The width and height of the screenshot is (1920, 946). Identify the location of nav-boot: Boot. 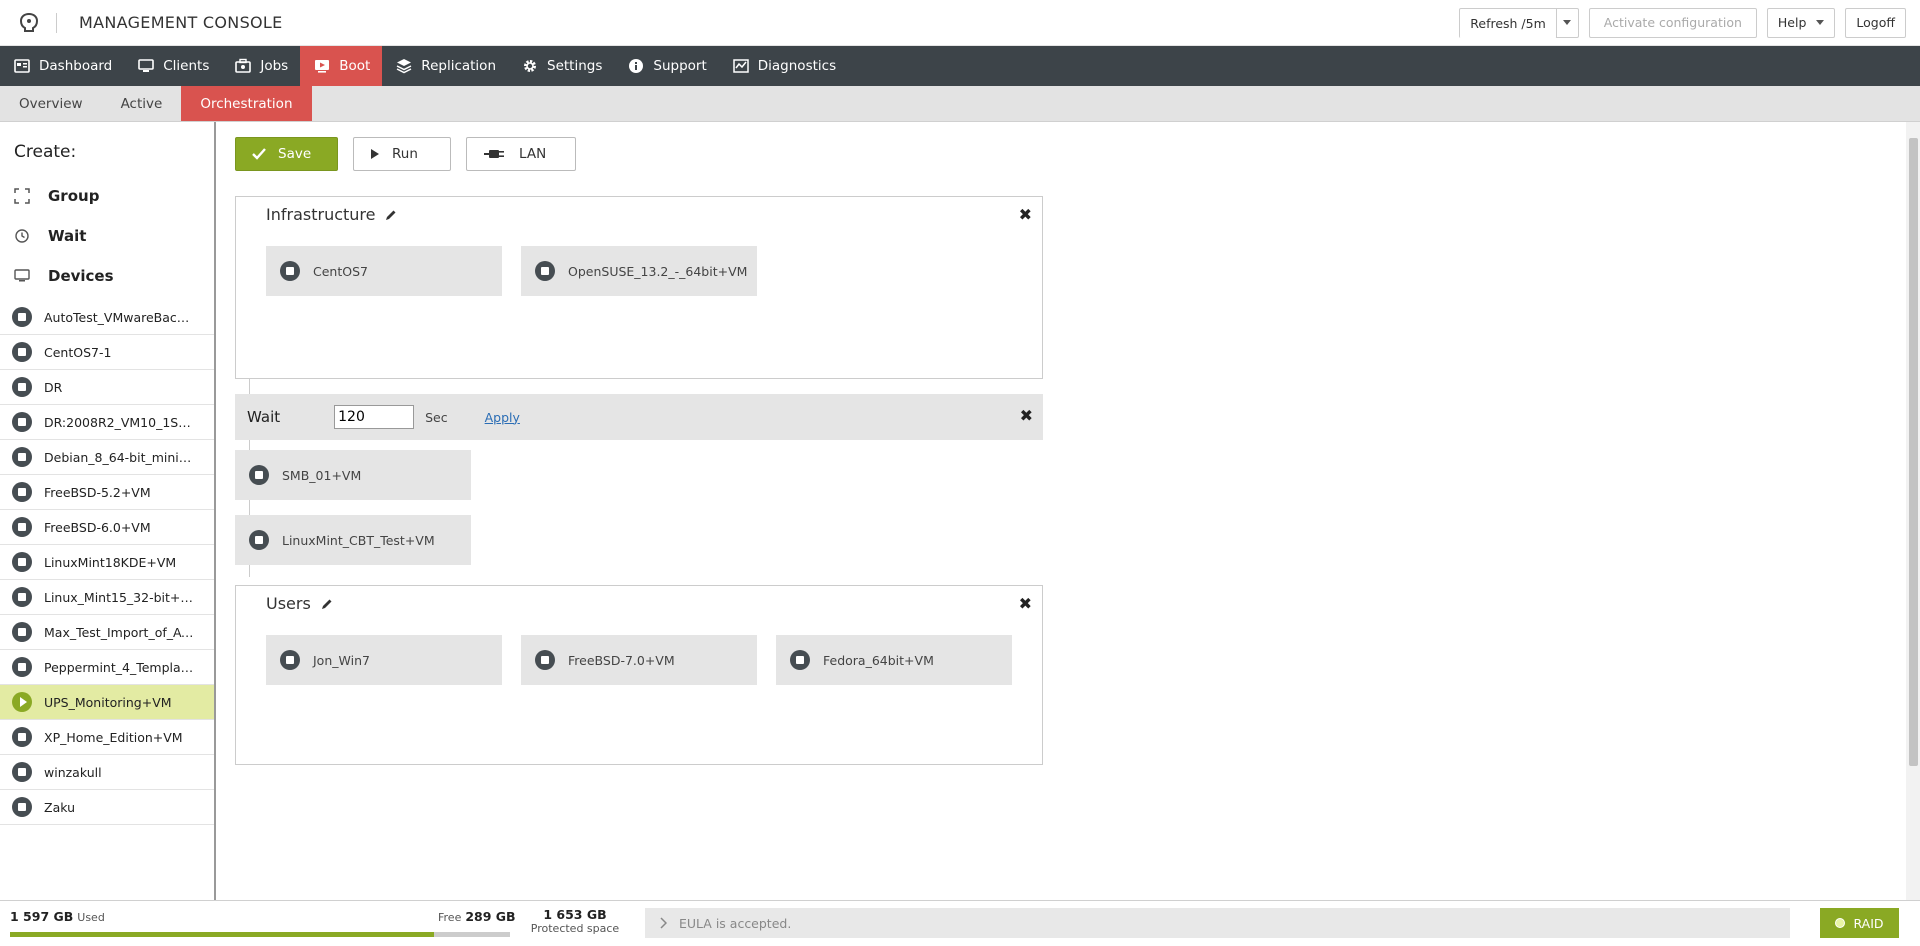
(341, 66).